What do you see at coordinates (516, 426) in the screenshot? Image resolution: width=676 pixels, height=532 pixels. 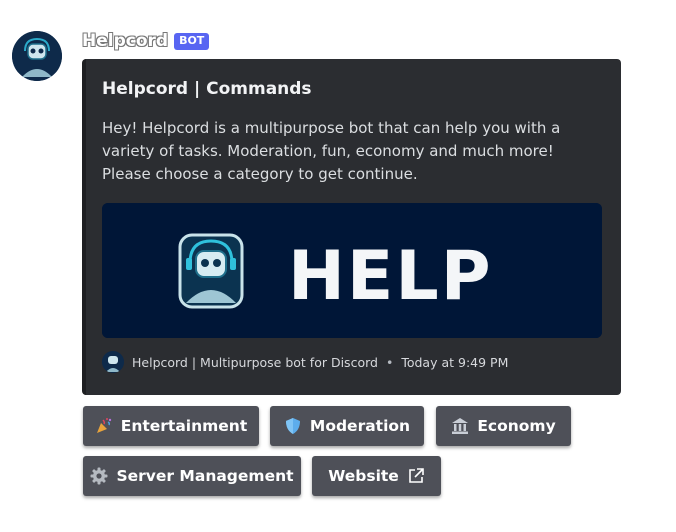 I see `economy-button-label: Economy` at bounding box center [516, 426].